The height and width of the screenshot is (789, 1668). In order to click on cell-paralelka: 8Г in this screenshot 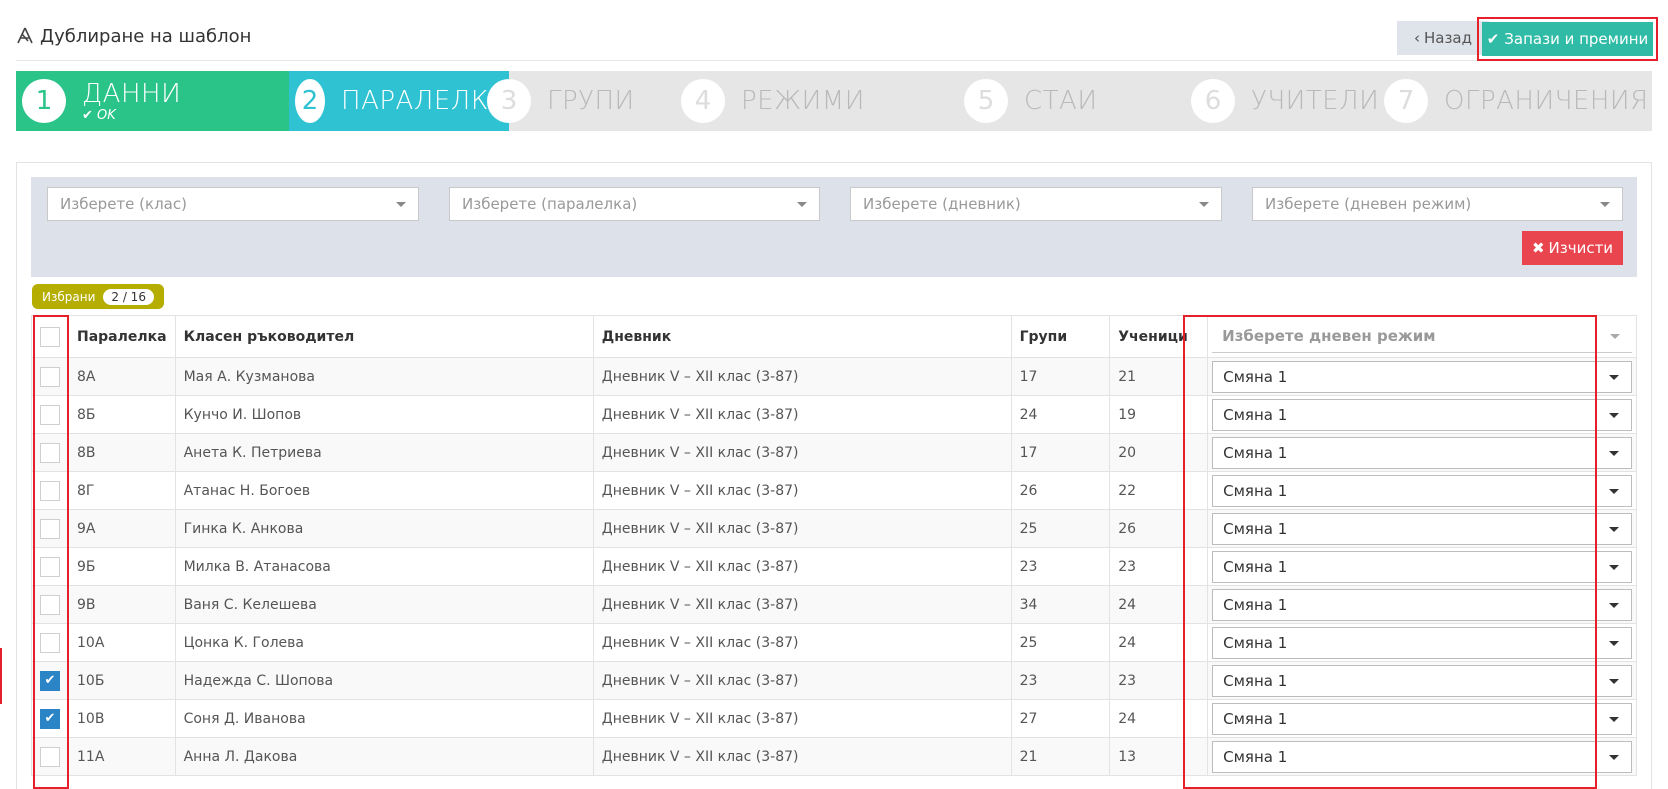, I will do `click(122, 490)`.